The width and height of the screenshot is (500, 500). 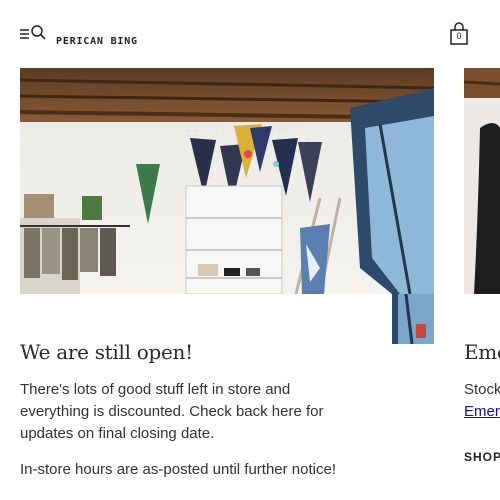 I want to click on site-header: PERICAN BING 0, so click(x=250, y=31).